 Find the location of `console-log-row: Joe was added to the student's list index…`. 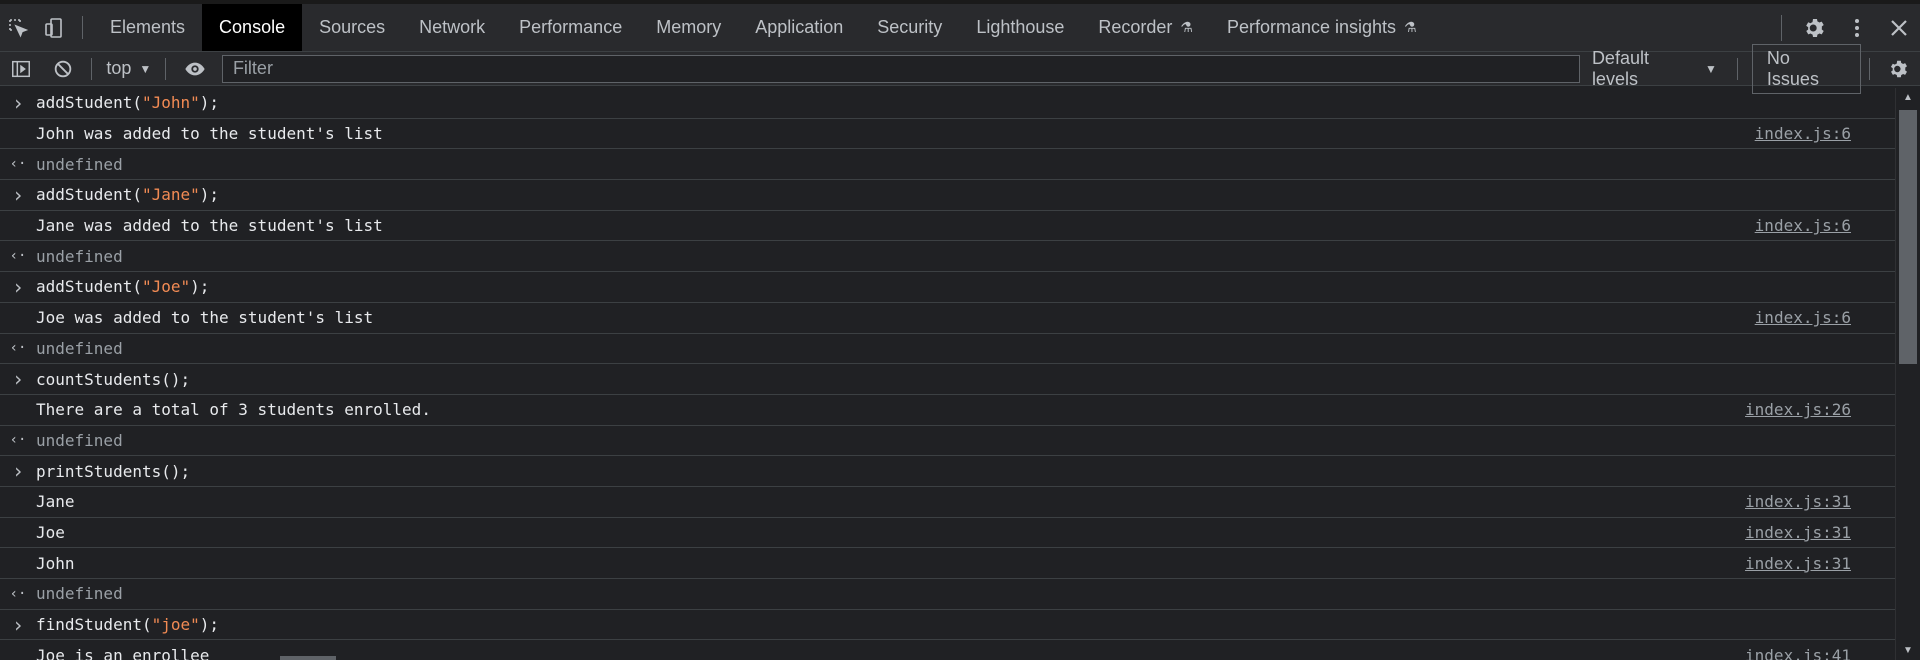

console-log-row: Joe was added to the student's list index… is located at coordinates (948, 318).